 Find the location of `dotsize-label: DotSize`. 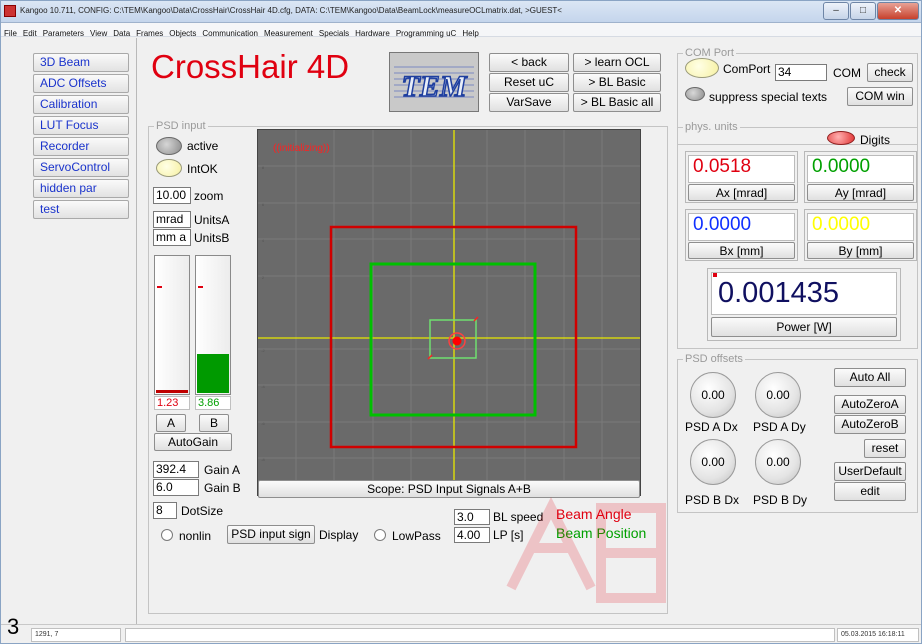

dotsize-label: DotSize is located at coordinates (202, 511).